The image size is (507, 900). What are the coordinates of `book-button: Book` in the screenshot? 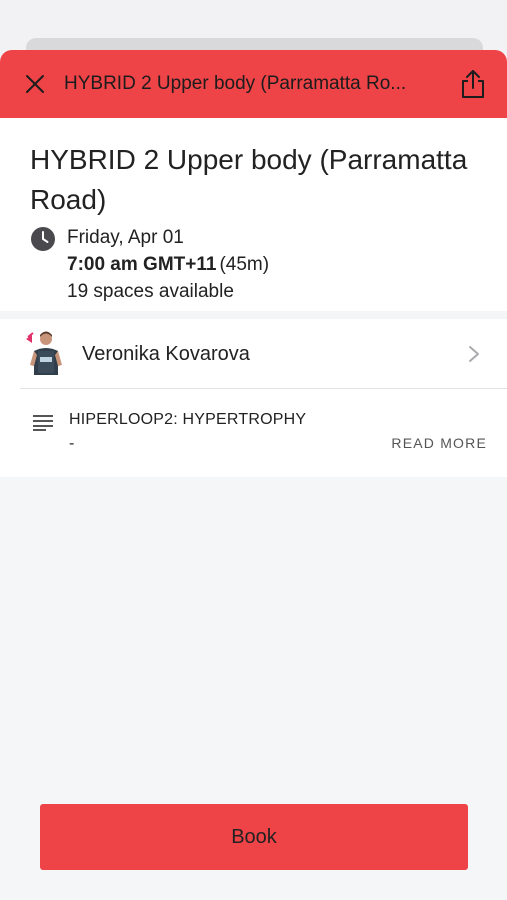 It's located at (254, 837).